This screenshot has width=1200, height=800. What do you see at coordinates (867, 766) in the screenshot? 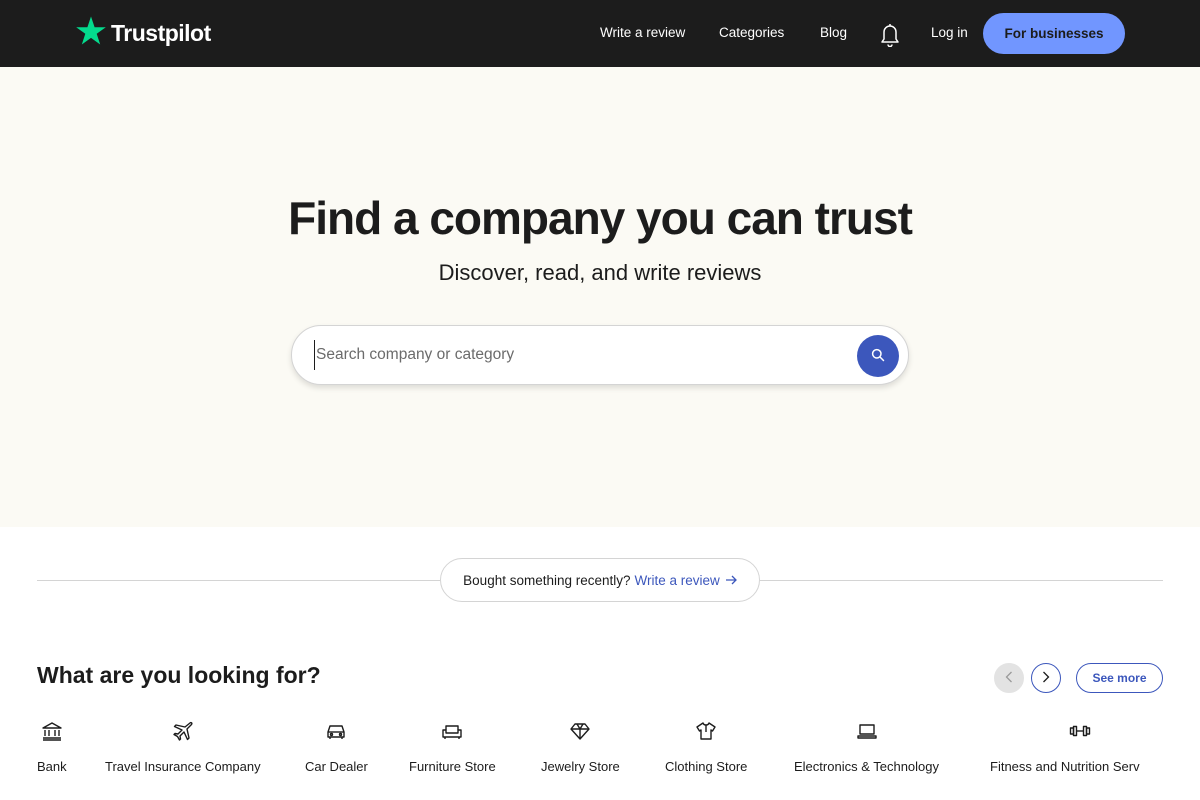
I see `category-label: Electronics & Technology` at bounding box center [867, 766].